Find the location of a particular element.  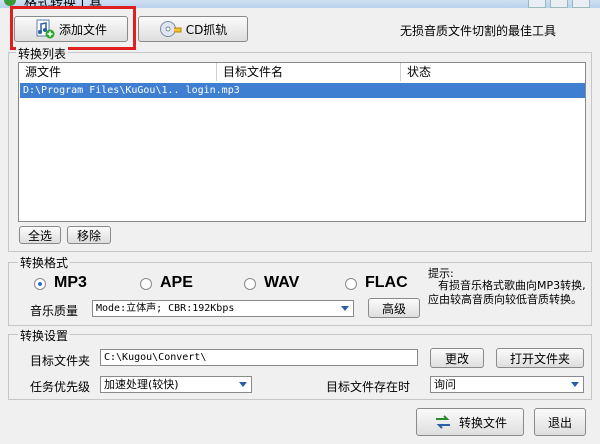

column-header-target: 目标文件名 is located at coordinates (309, 72).